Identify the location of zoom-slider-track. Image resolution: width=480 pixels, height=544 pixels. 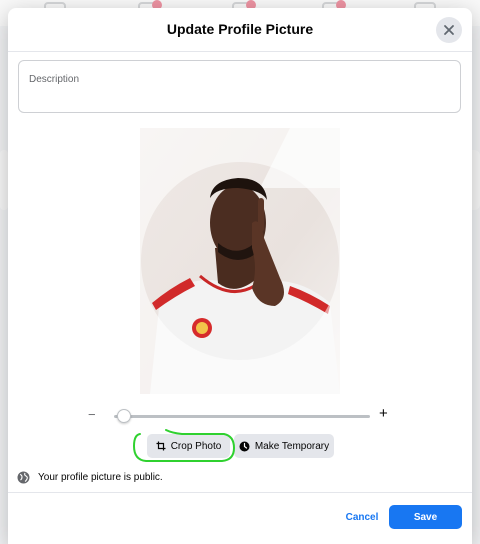
(242, 416).